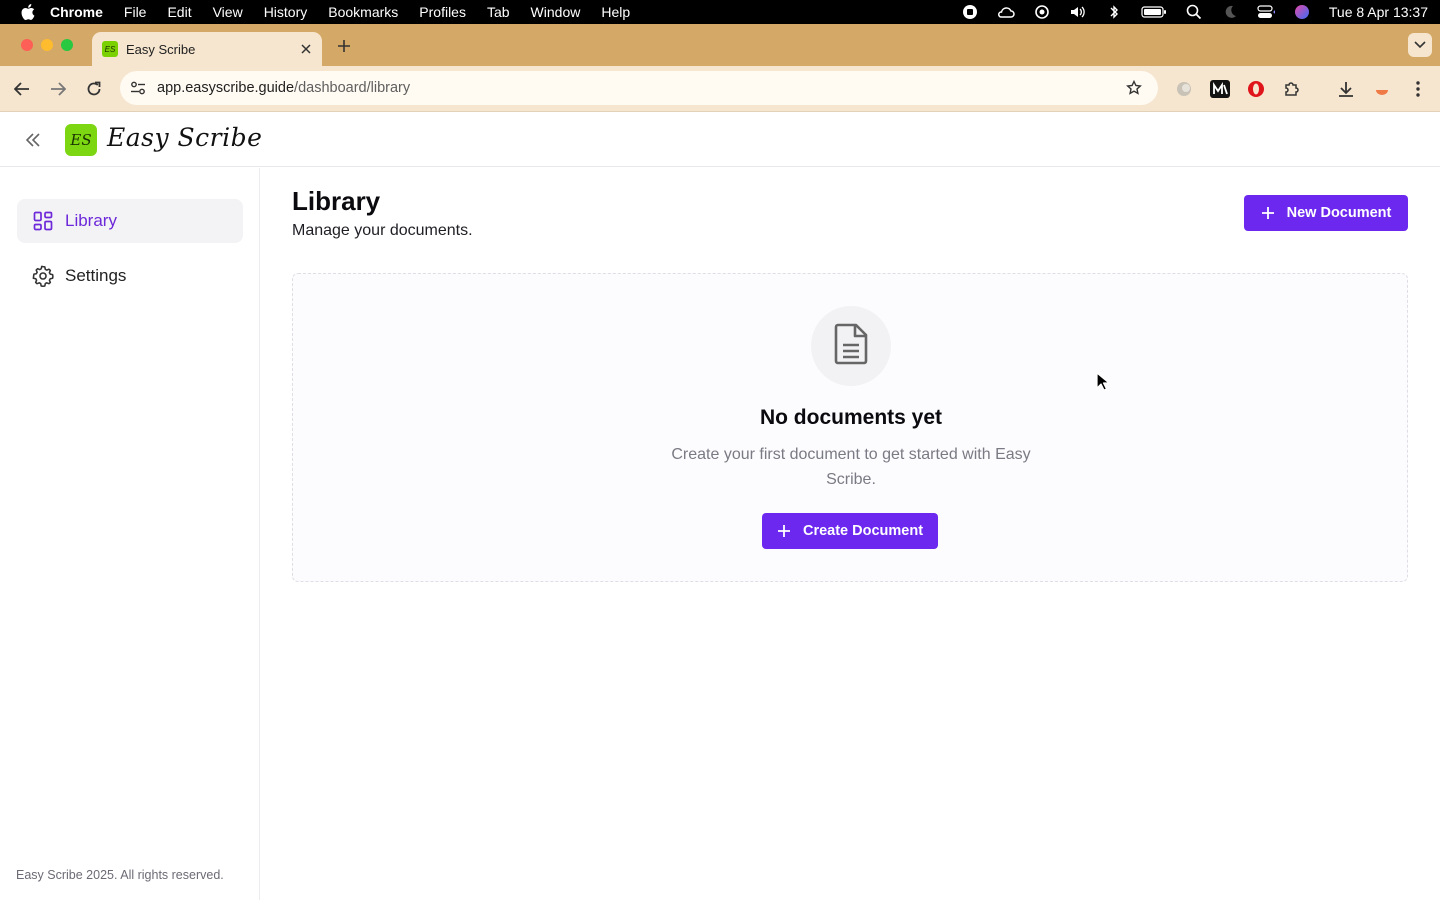  What do you see at coordinates (96, 275) in the screenshot?
I see `sidebar-item-label: Settings` at bounding box center [96, 275].